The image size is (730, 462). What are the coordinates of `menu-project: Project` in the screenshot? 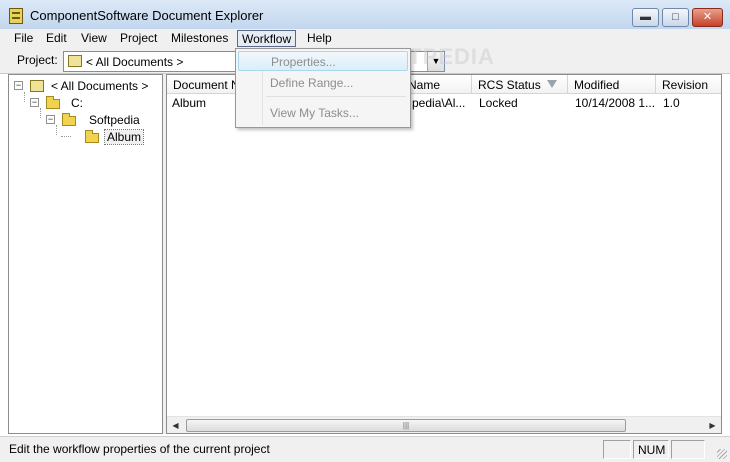 It's located at (138, 38).